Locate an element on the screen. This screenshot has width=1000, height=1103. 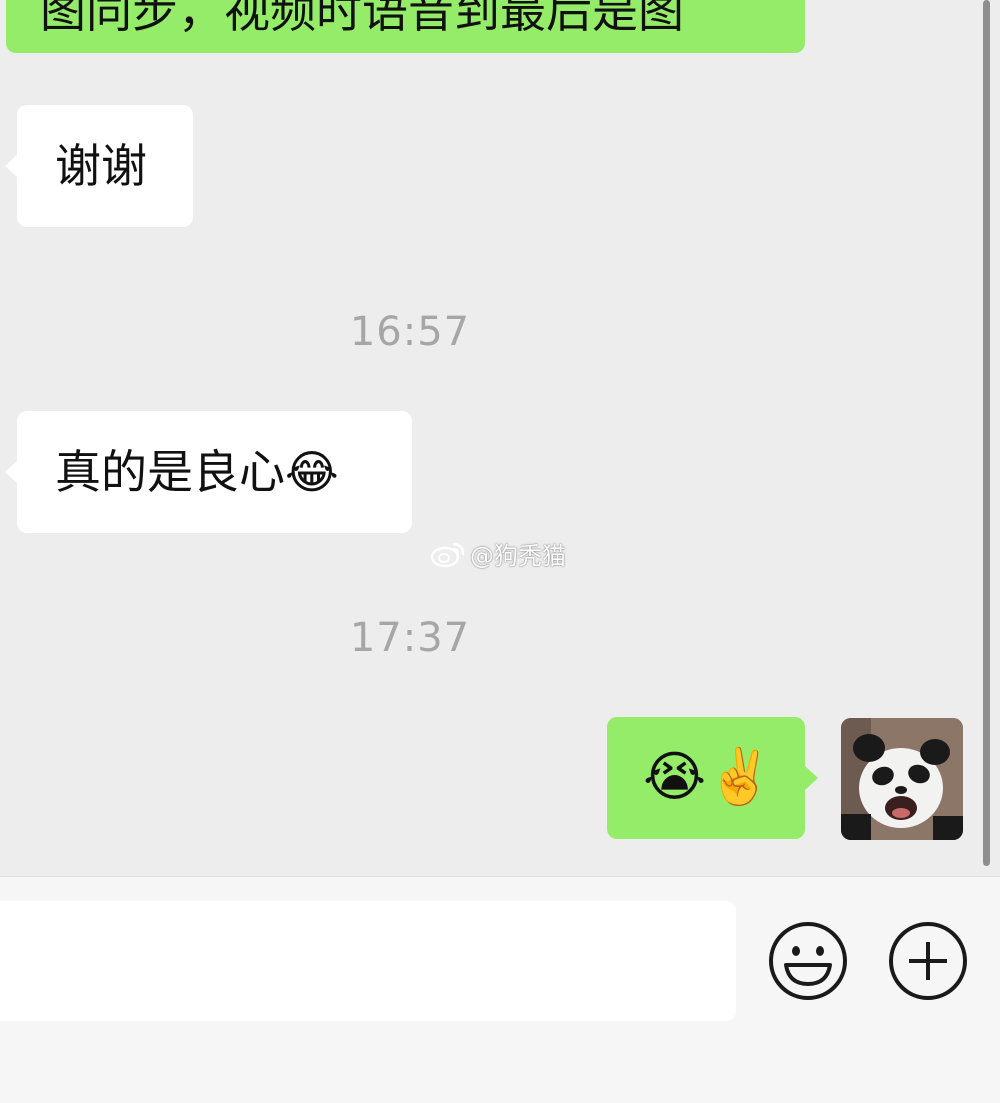
incoming-message-conscience: 真的是良心😂 is located at coordinates (208, 472).